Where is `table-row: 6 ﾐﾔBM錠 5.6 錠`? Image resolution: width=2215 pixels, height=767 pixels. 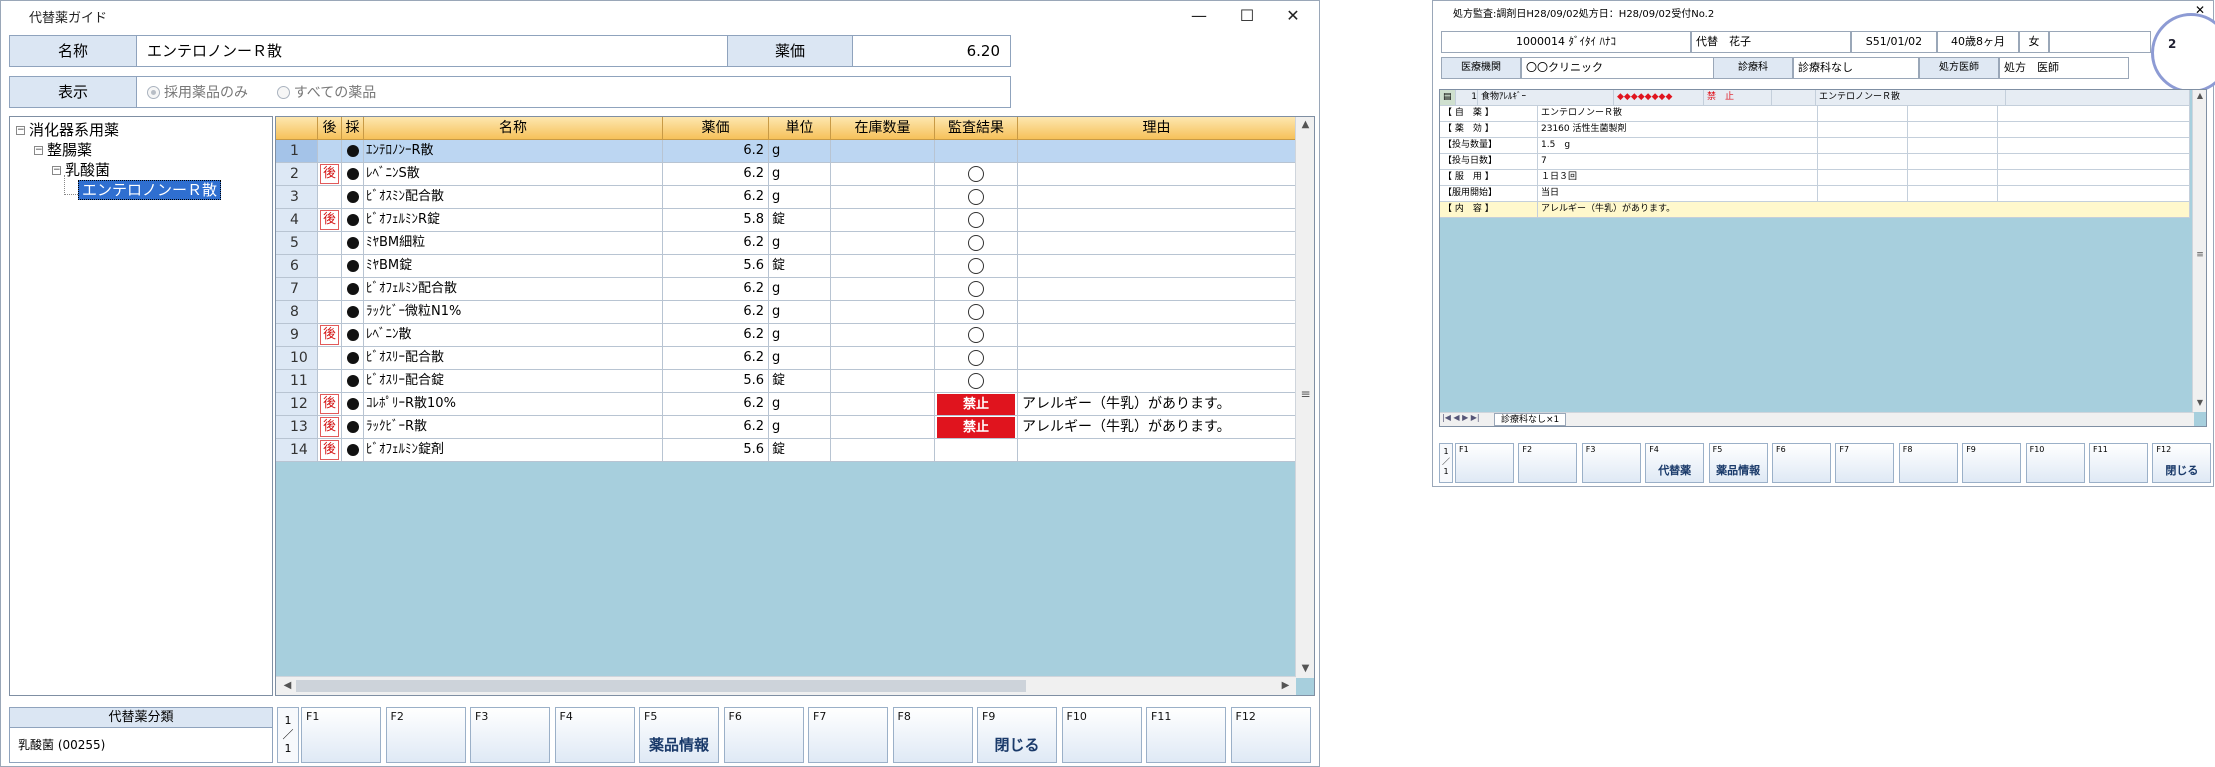
table-row: 6 ﾐﾔBM錠 5.6 錠 is located at coordinates (786, 266).